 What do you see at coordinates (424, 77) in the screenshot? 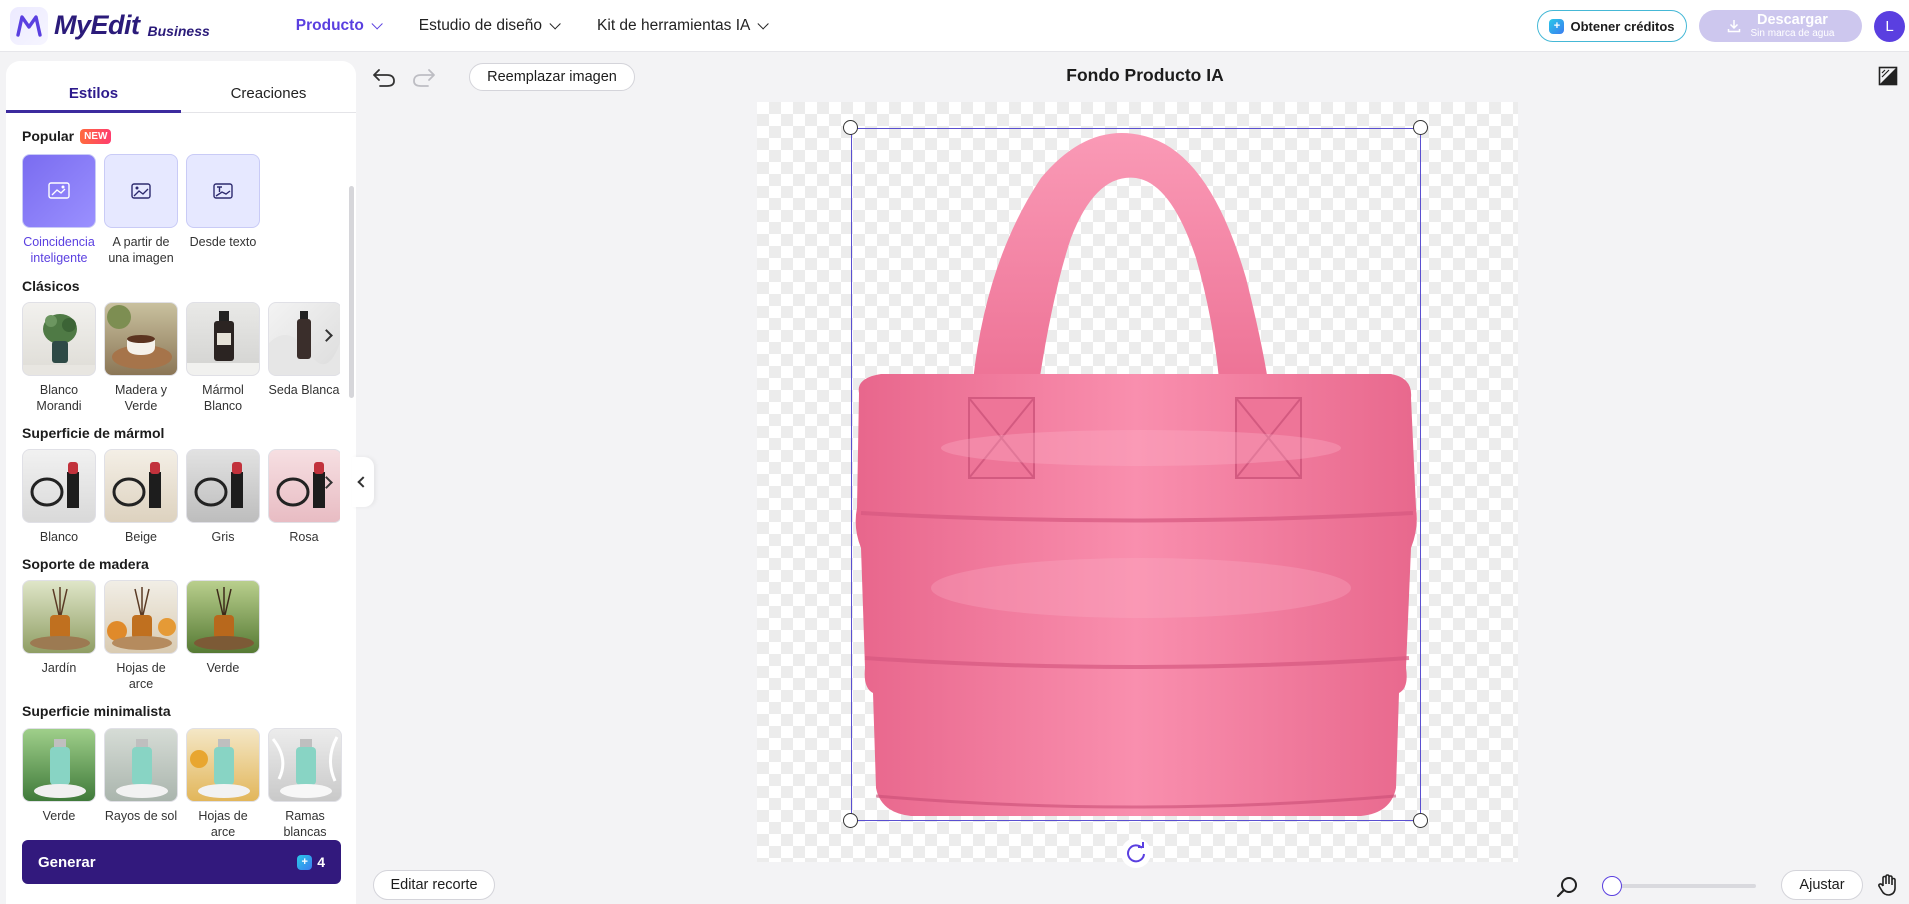
I see `redo-icon` at bounding box center [424, 77].